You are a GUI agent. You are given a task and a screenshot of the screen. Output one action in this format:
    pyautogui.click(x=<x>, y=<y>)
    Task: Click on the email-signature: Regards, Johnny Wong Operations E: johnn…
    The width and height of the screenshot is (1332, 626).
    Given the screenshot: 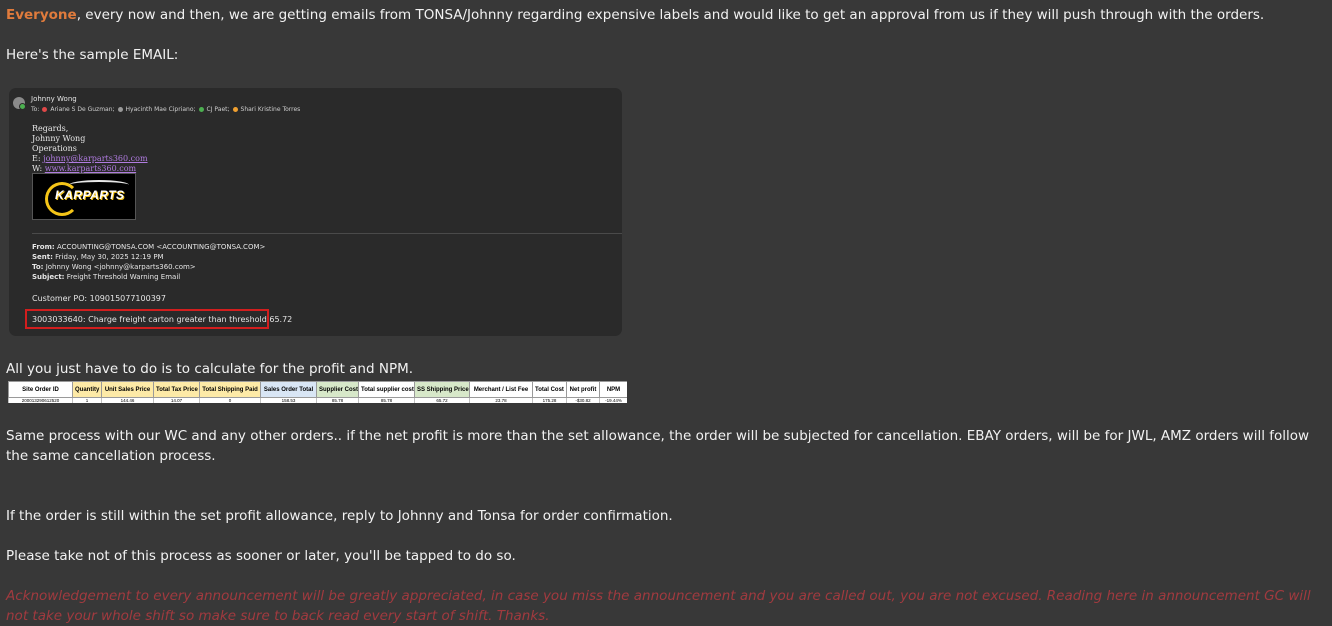 What is the action you would take?
    pyautogui.click(x=90, y=149)
    